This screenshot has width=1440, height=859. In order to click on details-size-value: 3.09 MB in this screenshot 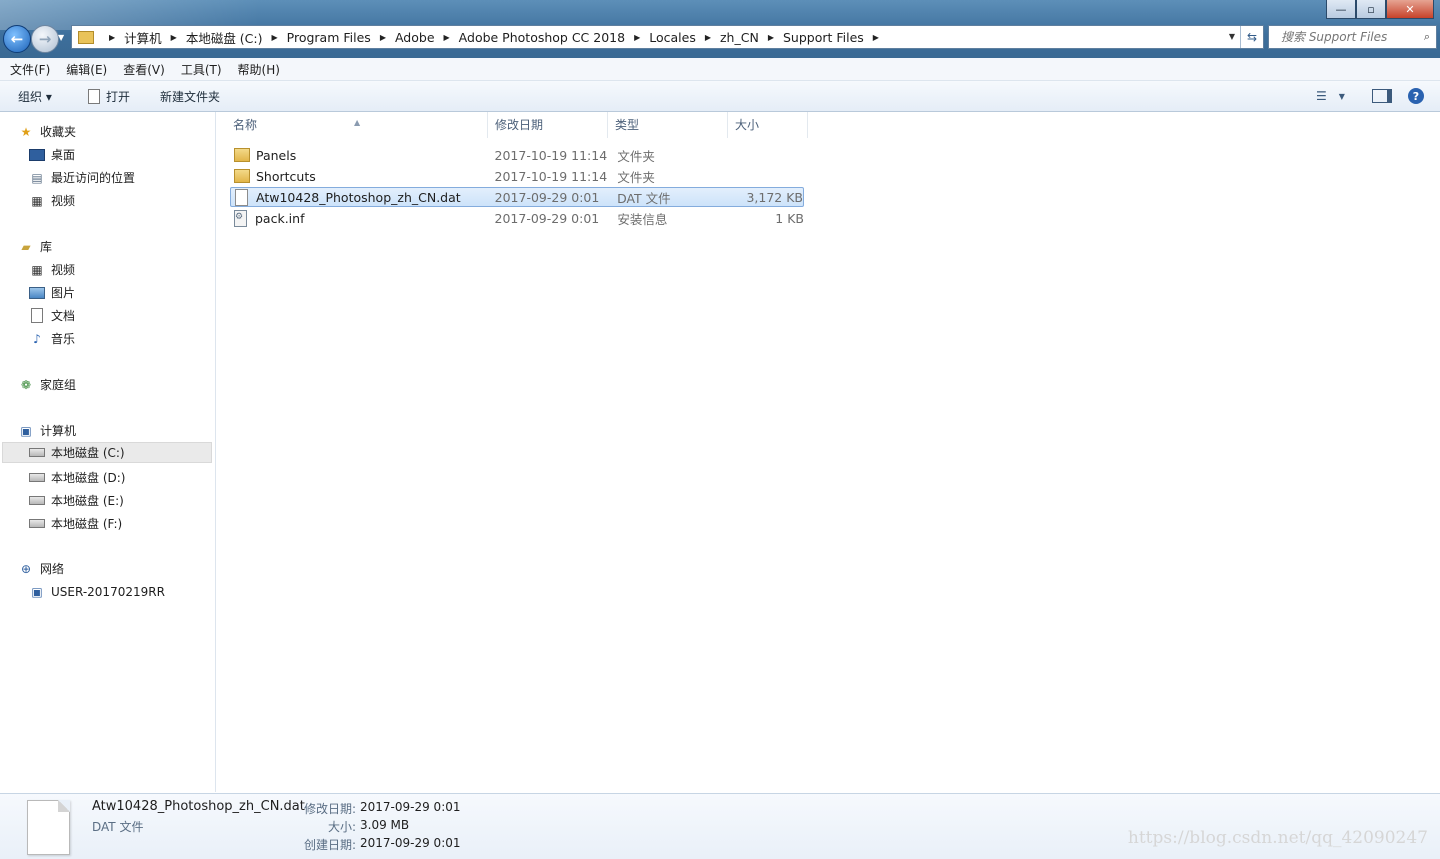, I will do `click(385, 825)`.